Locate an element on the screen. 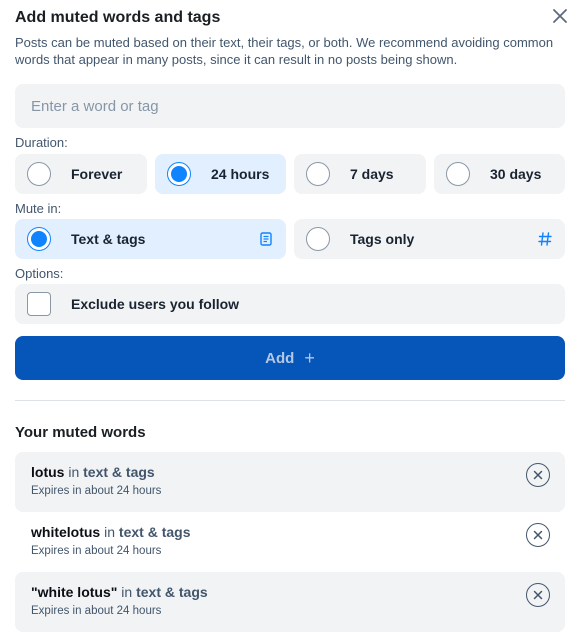 This screenshot has height=639, width=579. duration-option-label: 7 days is located at coordinates (372, 174).